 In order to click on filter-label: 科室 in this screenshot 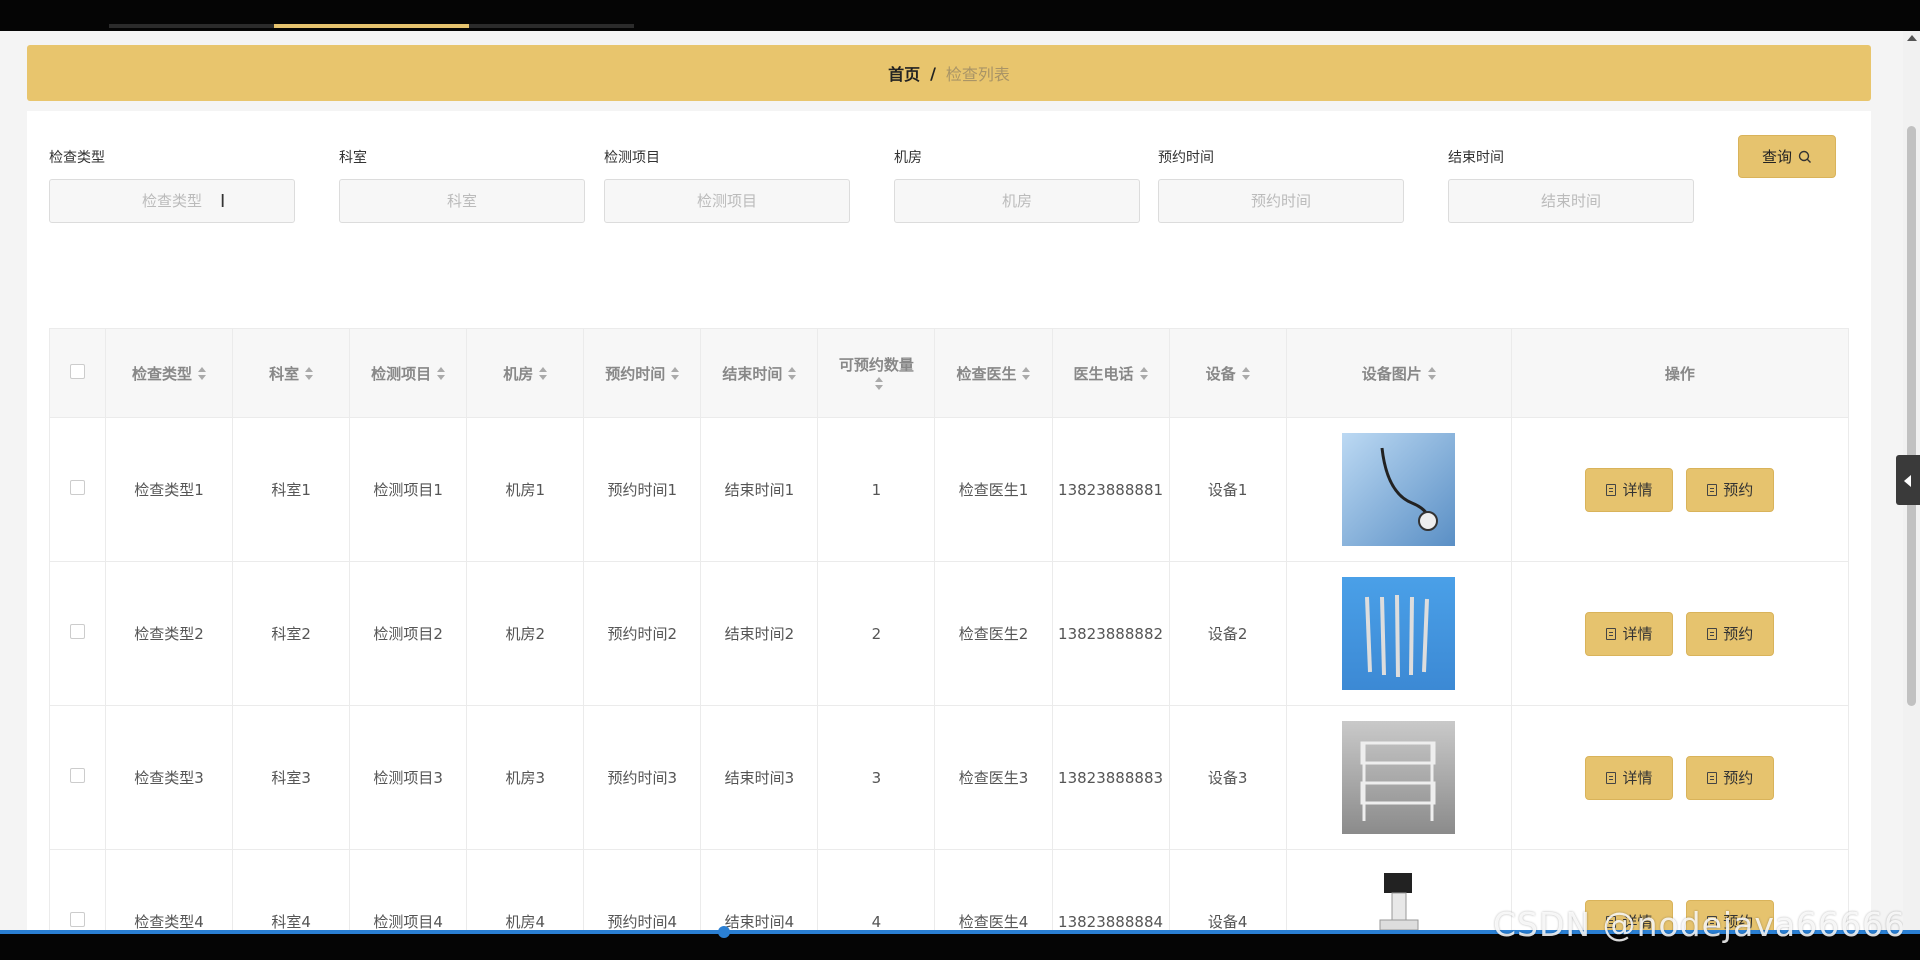, I will do `click(353, 158)`.